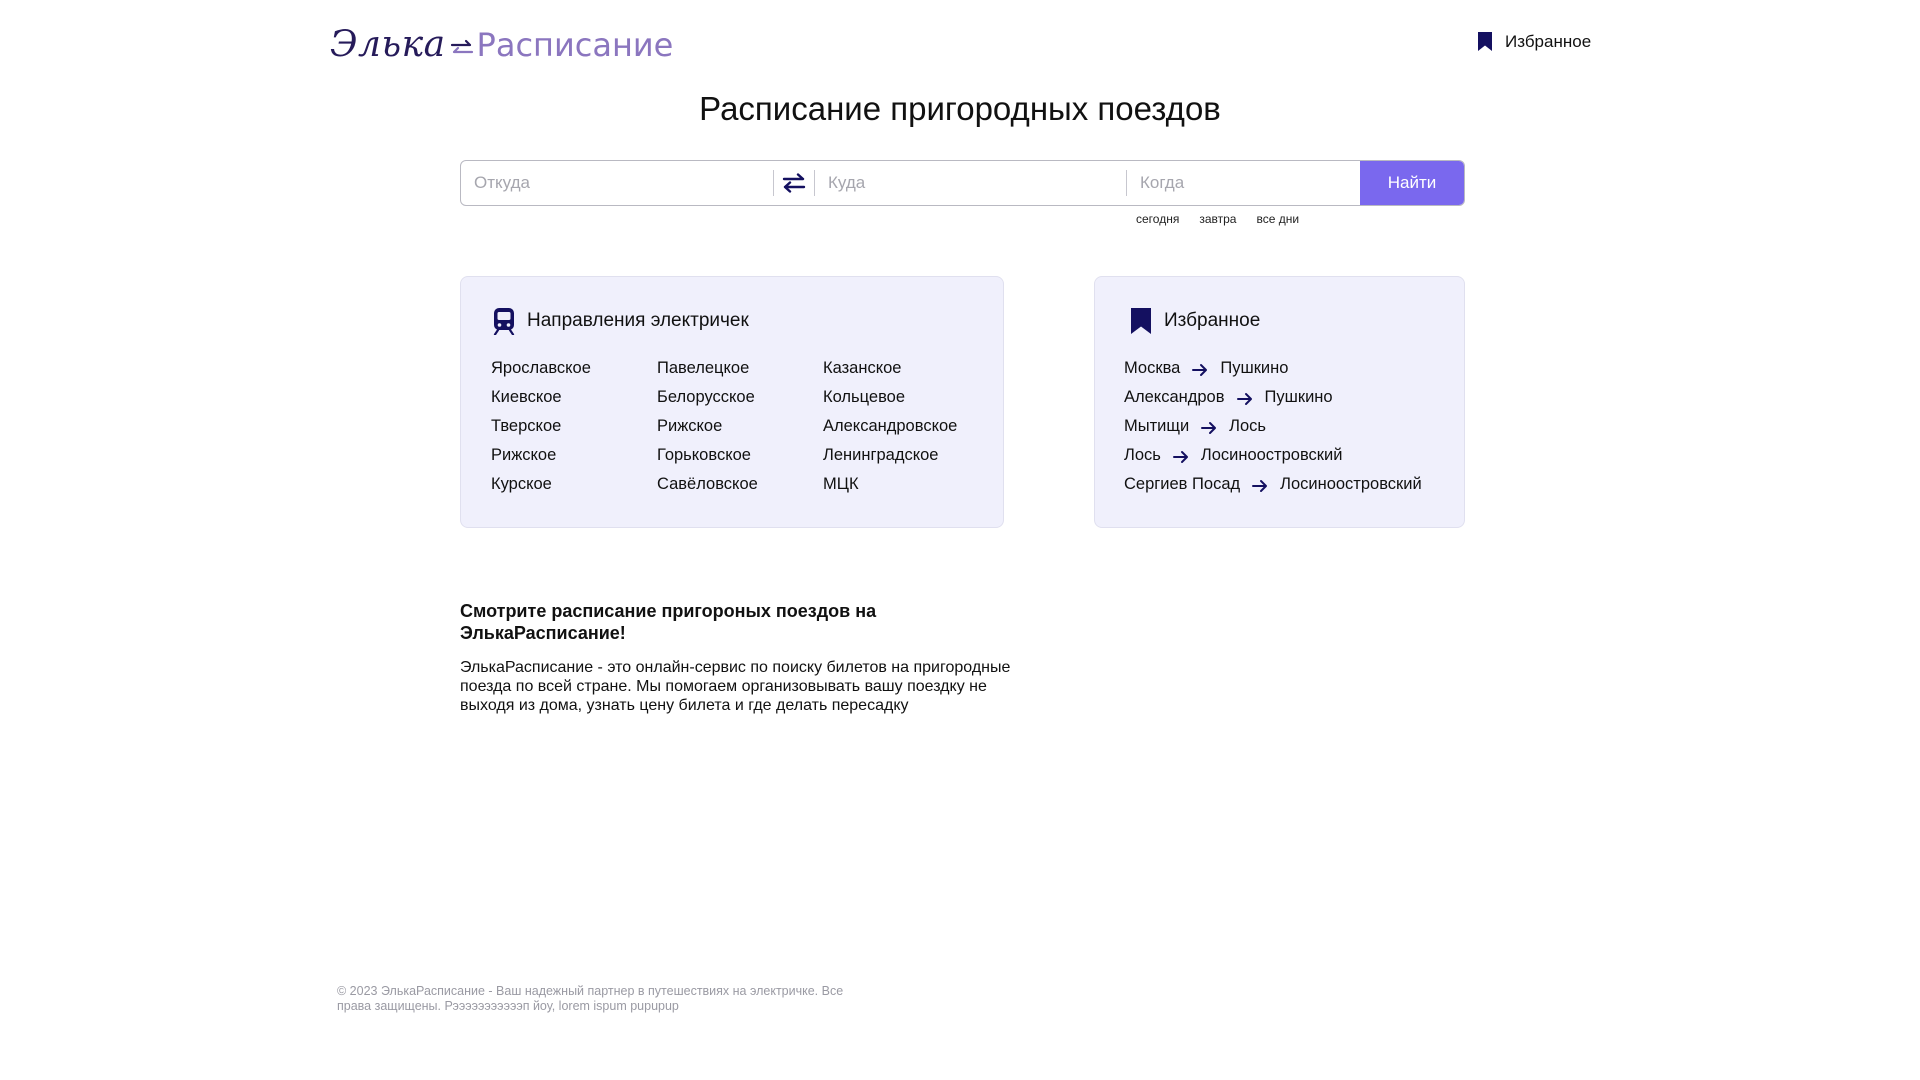  Describe the element at coordinates (960, 108) in the screenshot. I see `page-title: Расписание пригородных поездов` at that location.